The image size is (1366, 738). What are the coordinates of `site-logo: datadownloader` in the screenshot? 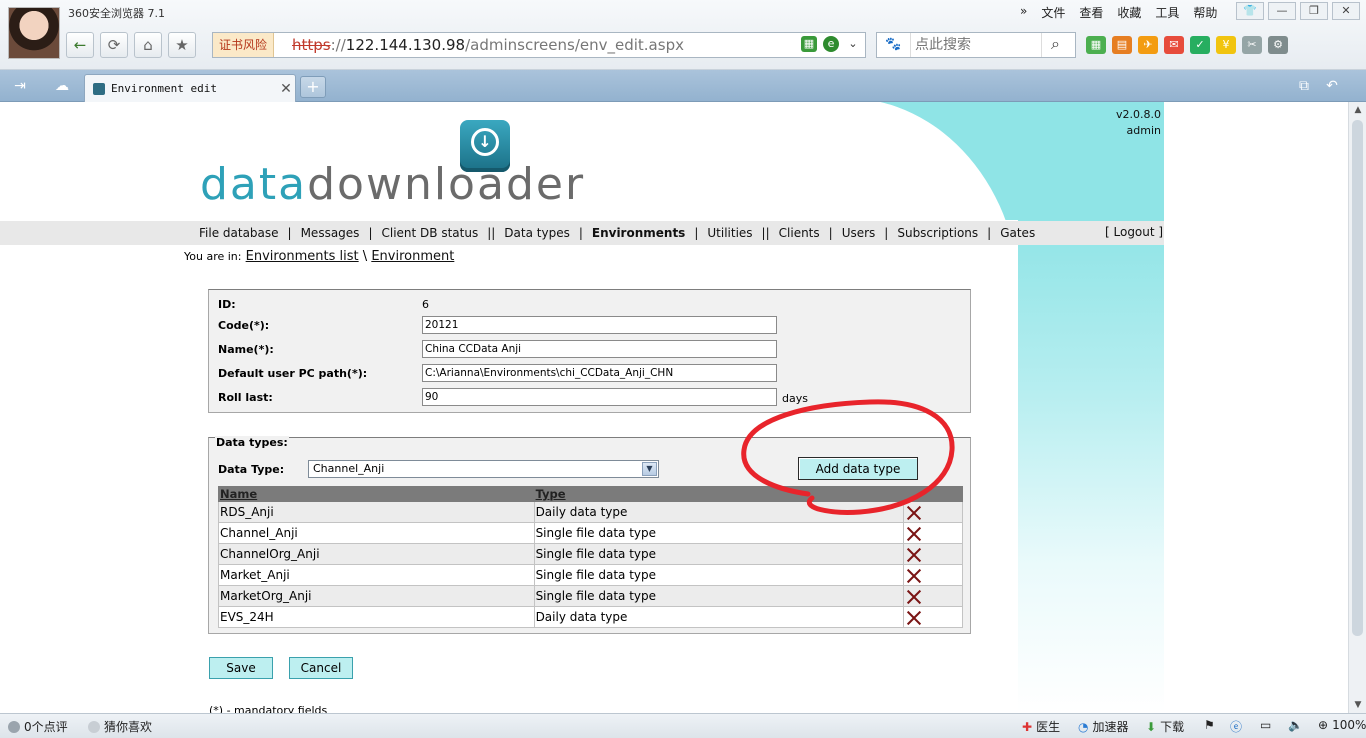 It's located at (392, 185).